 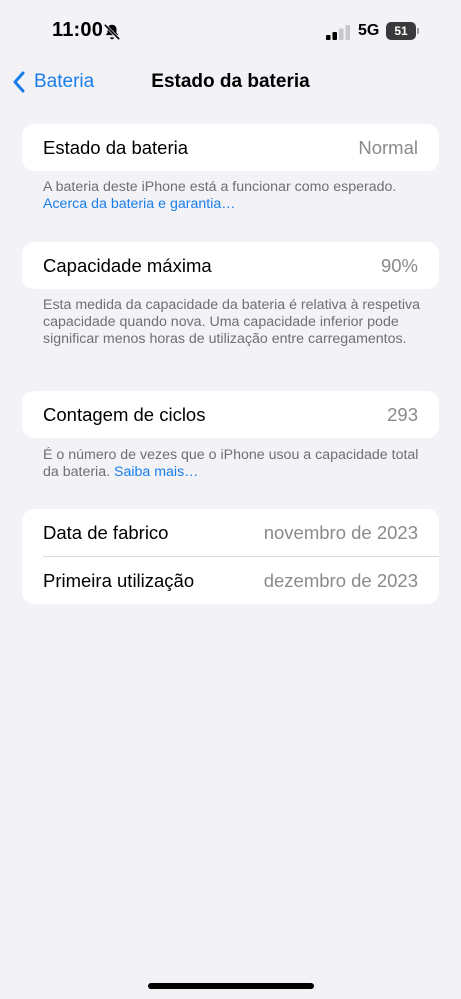 I want to click on battery-icon: 51, so click(x=403, y=31).